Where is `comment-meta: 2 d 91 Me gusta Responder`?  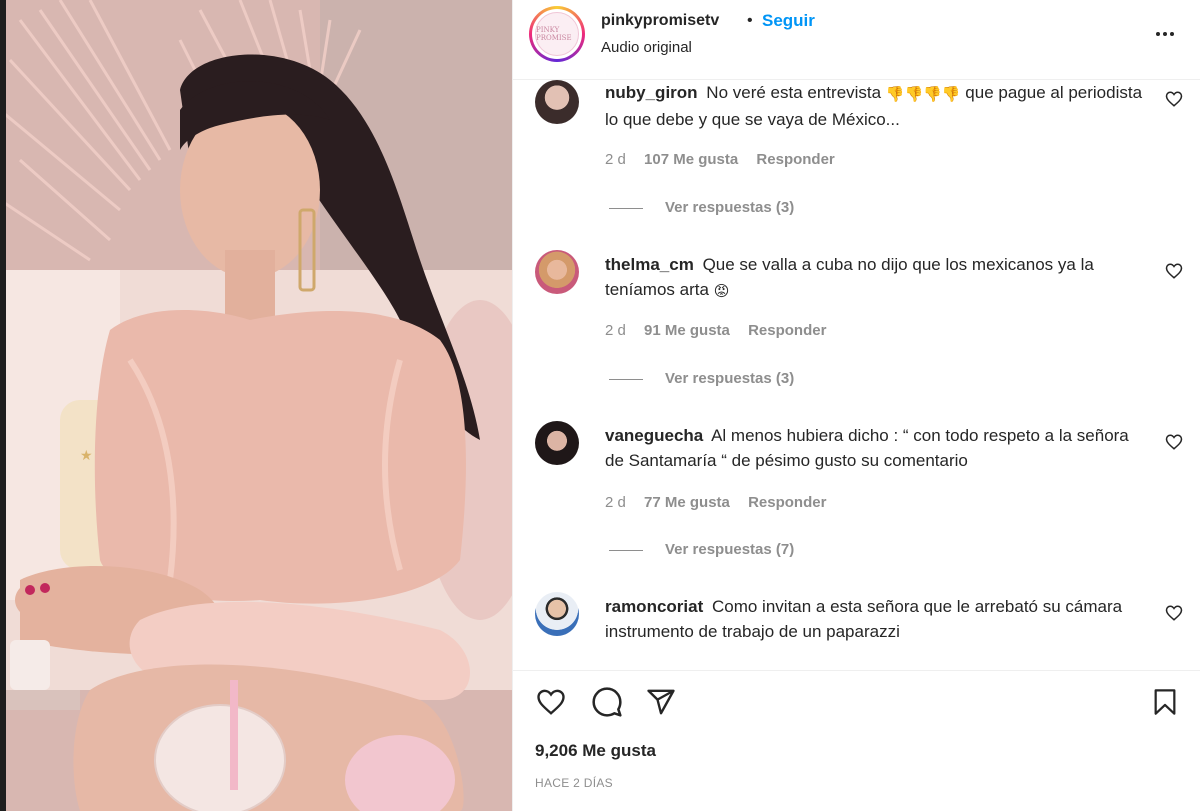 comment-meta: 2 d 91 Me gusta Responder is located at coordinates (722, 330).